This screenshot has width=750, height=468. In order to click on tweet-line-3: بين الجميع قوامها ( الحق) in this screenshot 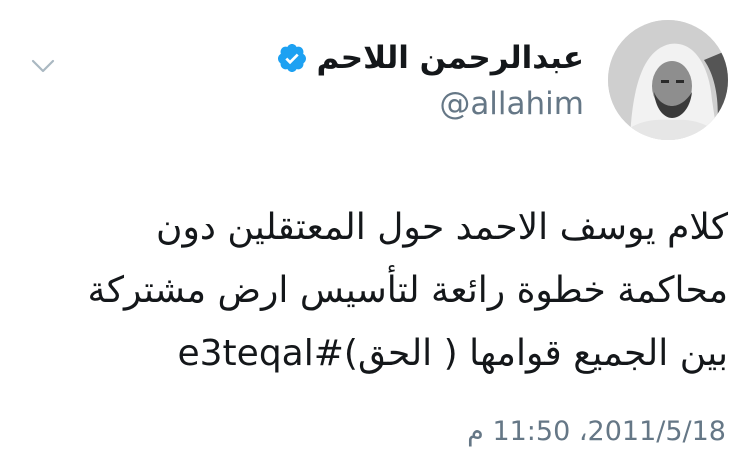, I will do `click(535, 353)`.